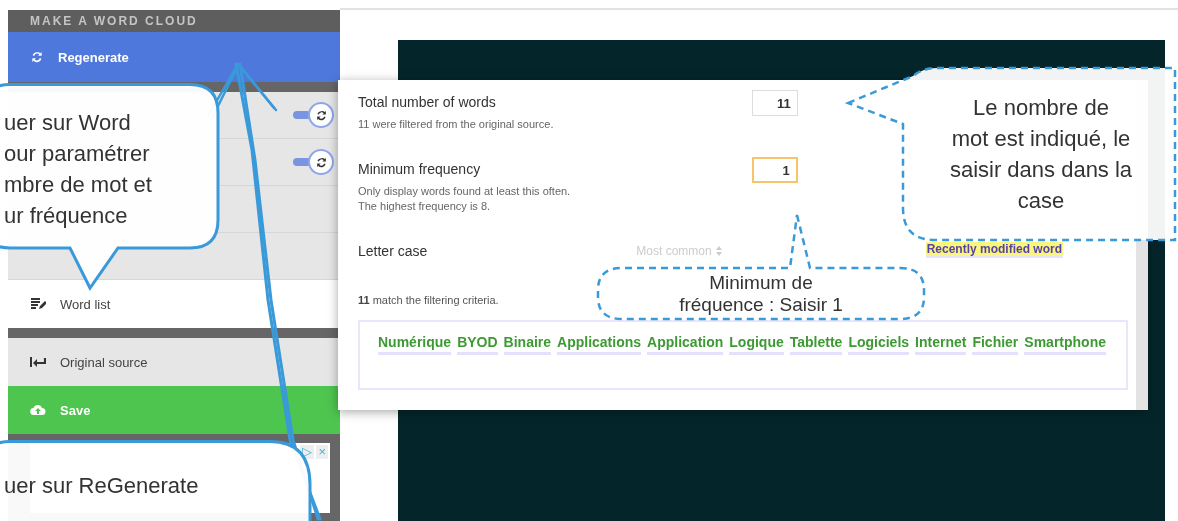 This screenshot has width=1178, height=521. Describe the element at coordinates (174, 304) in the screenshot. I see `sidebar-item: Word list` at that location.